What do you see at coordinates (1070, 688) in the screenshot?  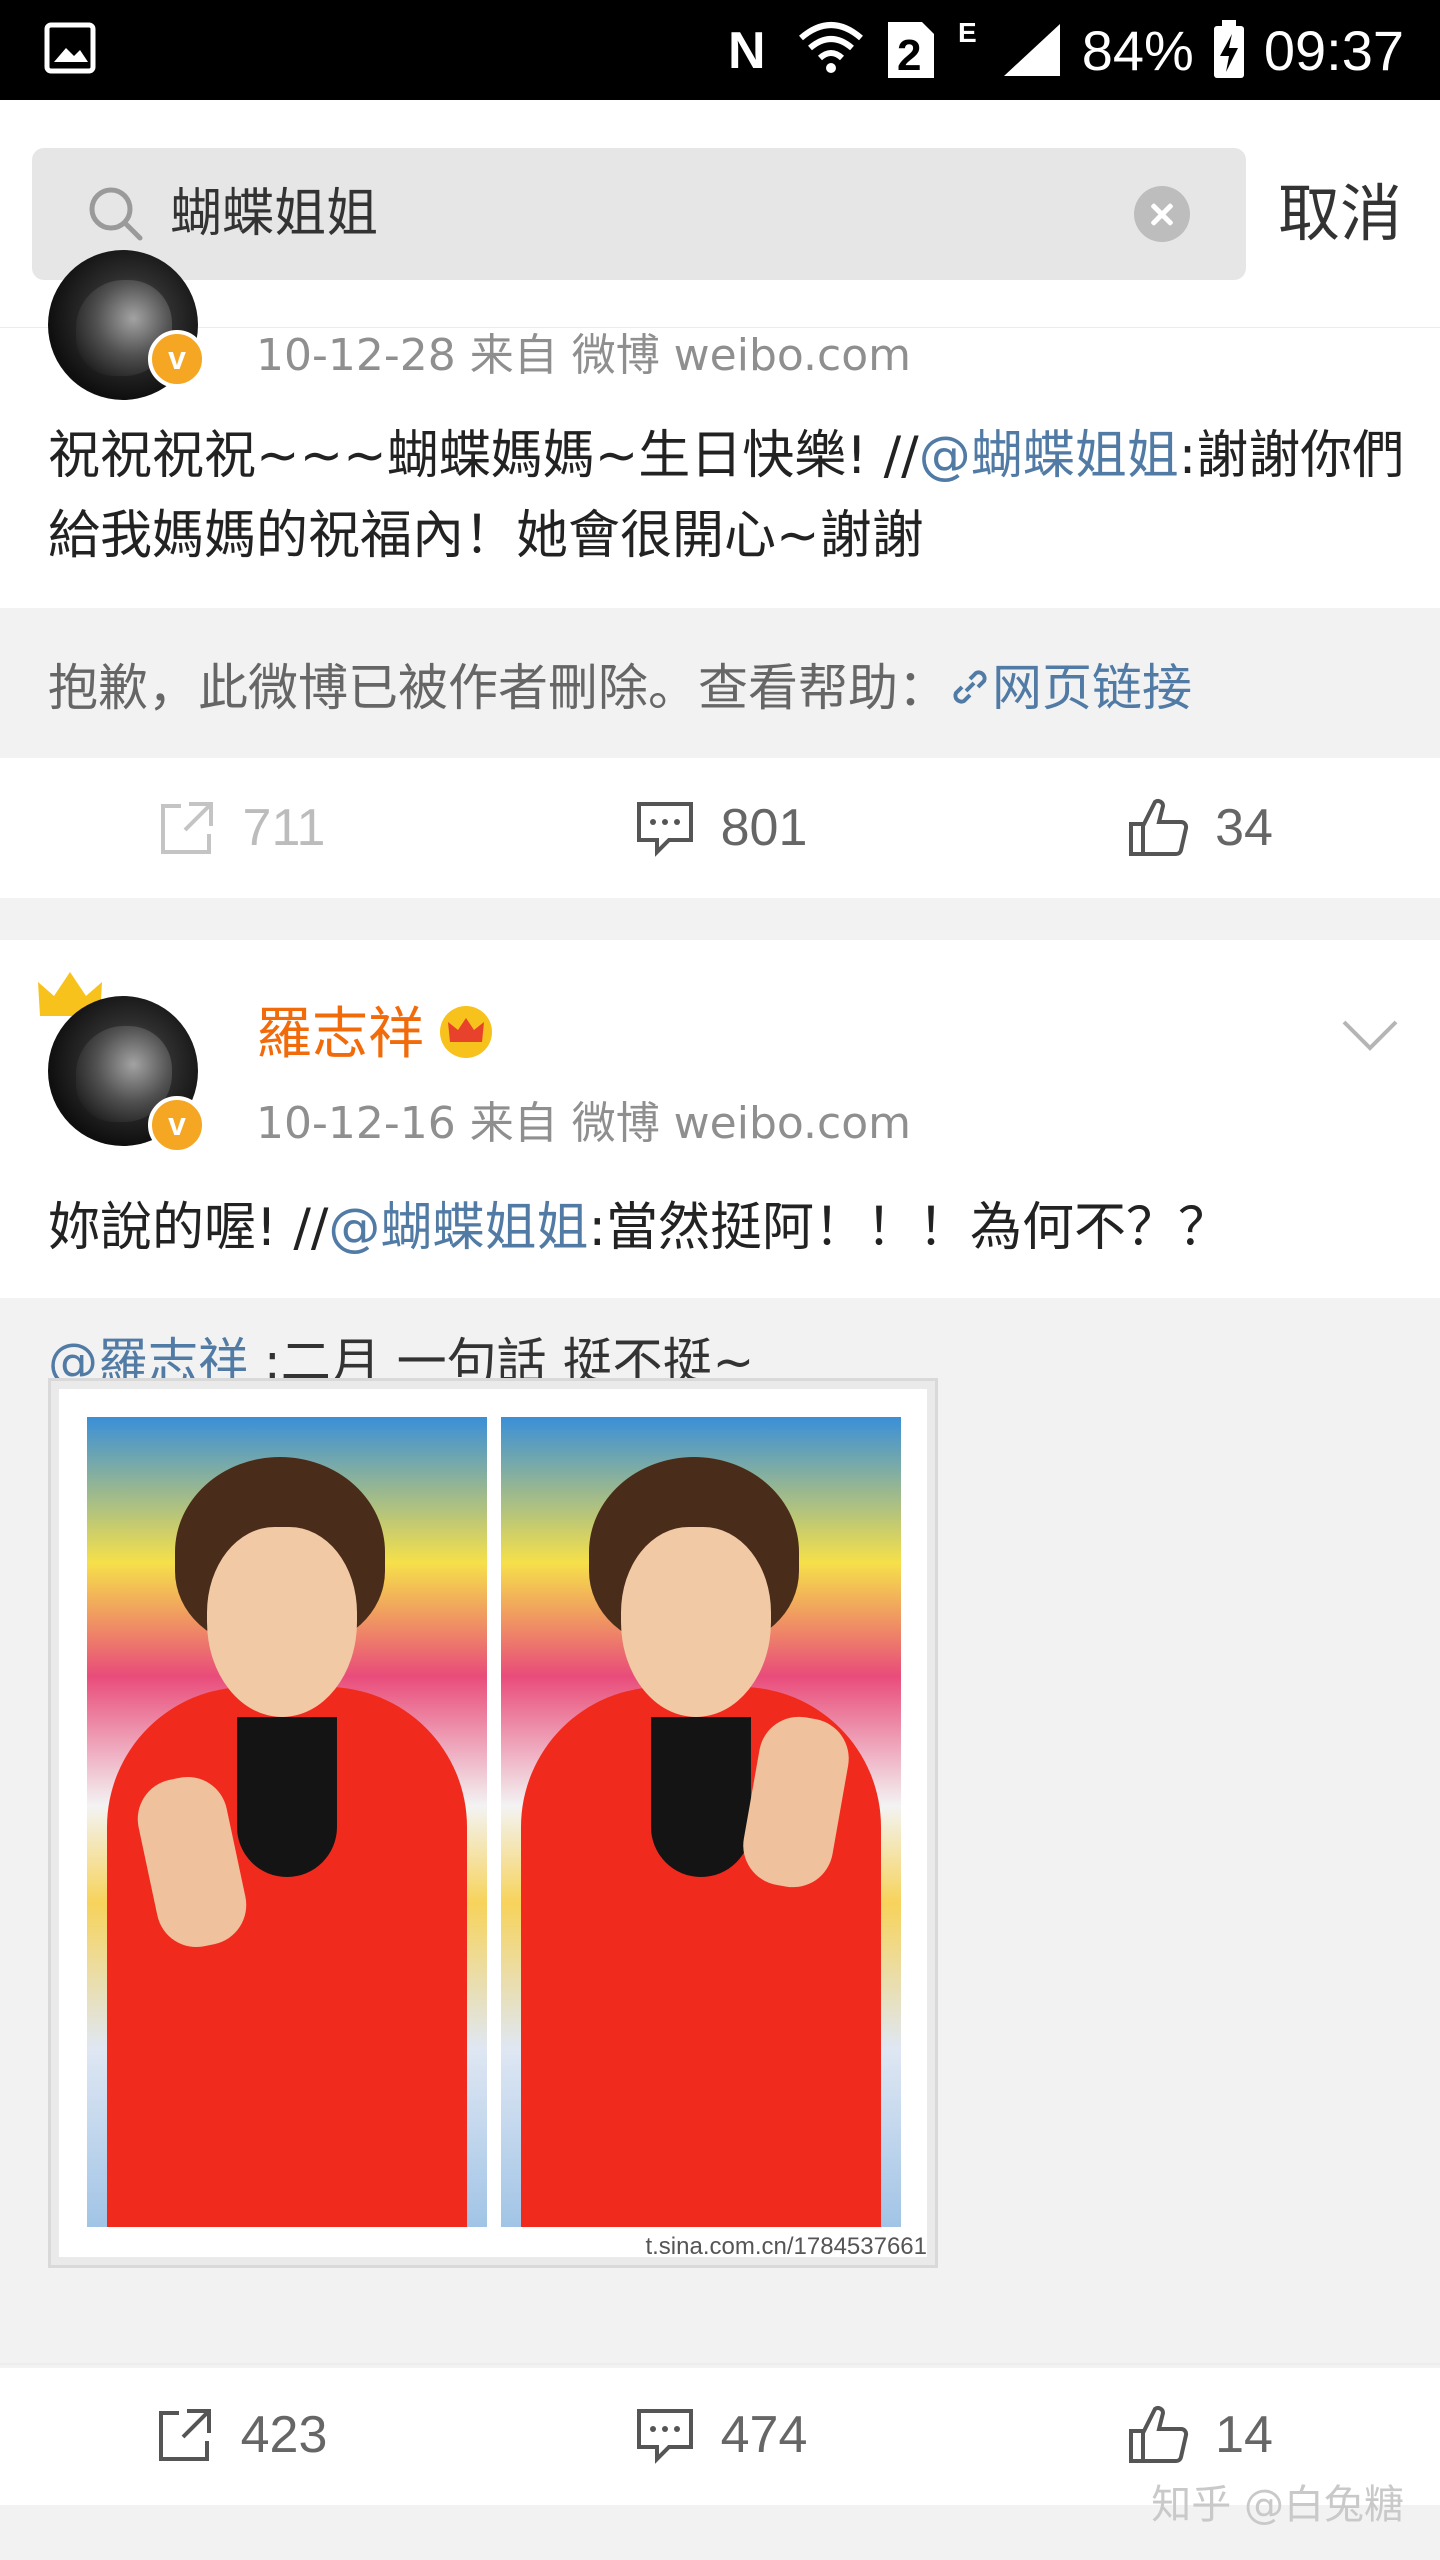 I see `web-link: 网页链接` at bounding box center [1070, 688].